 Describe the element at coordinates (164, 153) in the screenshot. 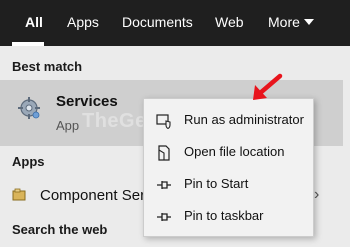

I see `file-location-icon` at that location.